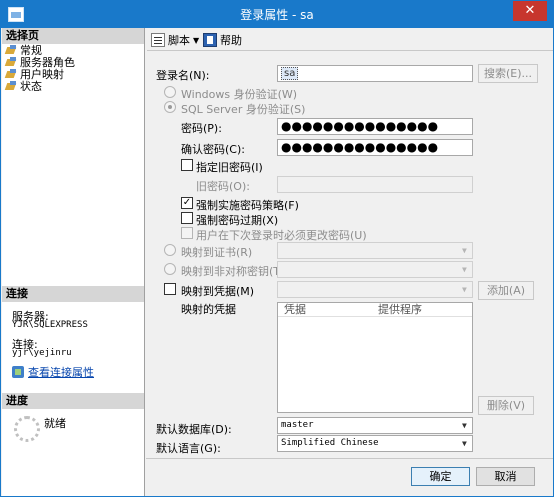 Image resolution: width=554 pixels, height=497 pixels. I want to click on remove-credential-button: 删除(V), so click(506, 405).